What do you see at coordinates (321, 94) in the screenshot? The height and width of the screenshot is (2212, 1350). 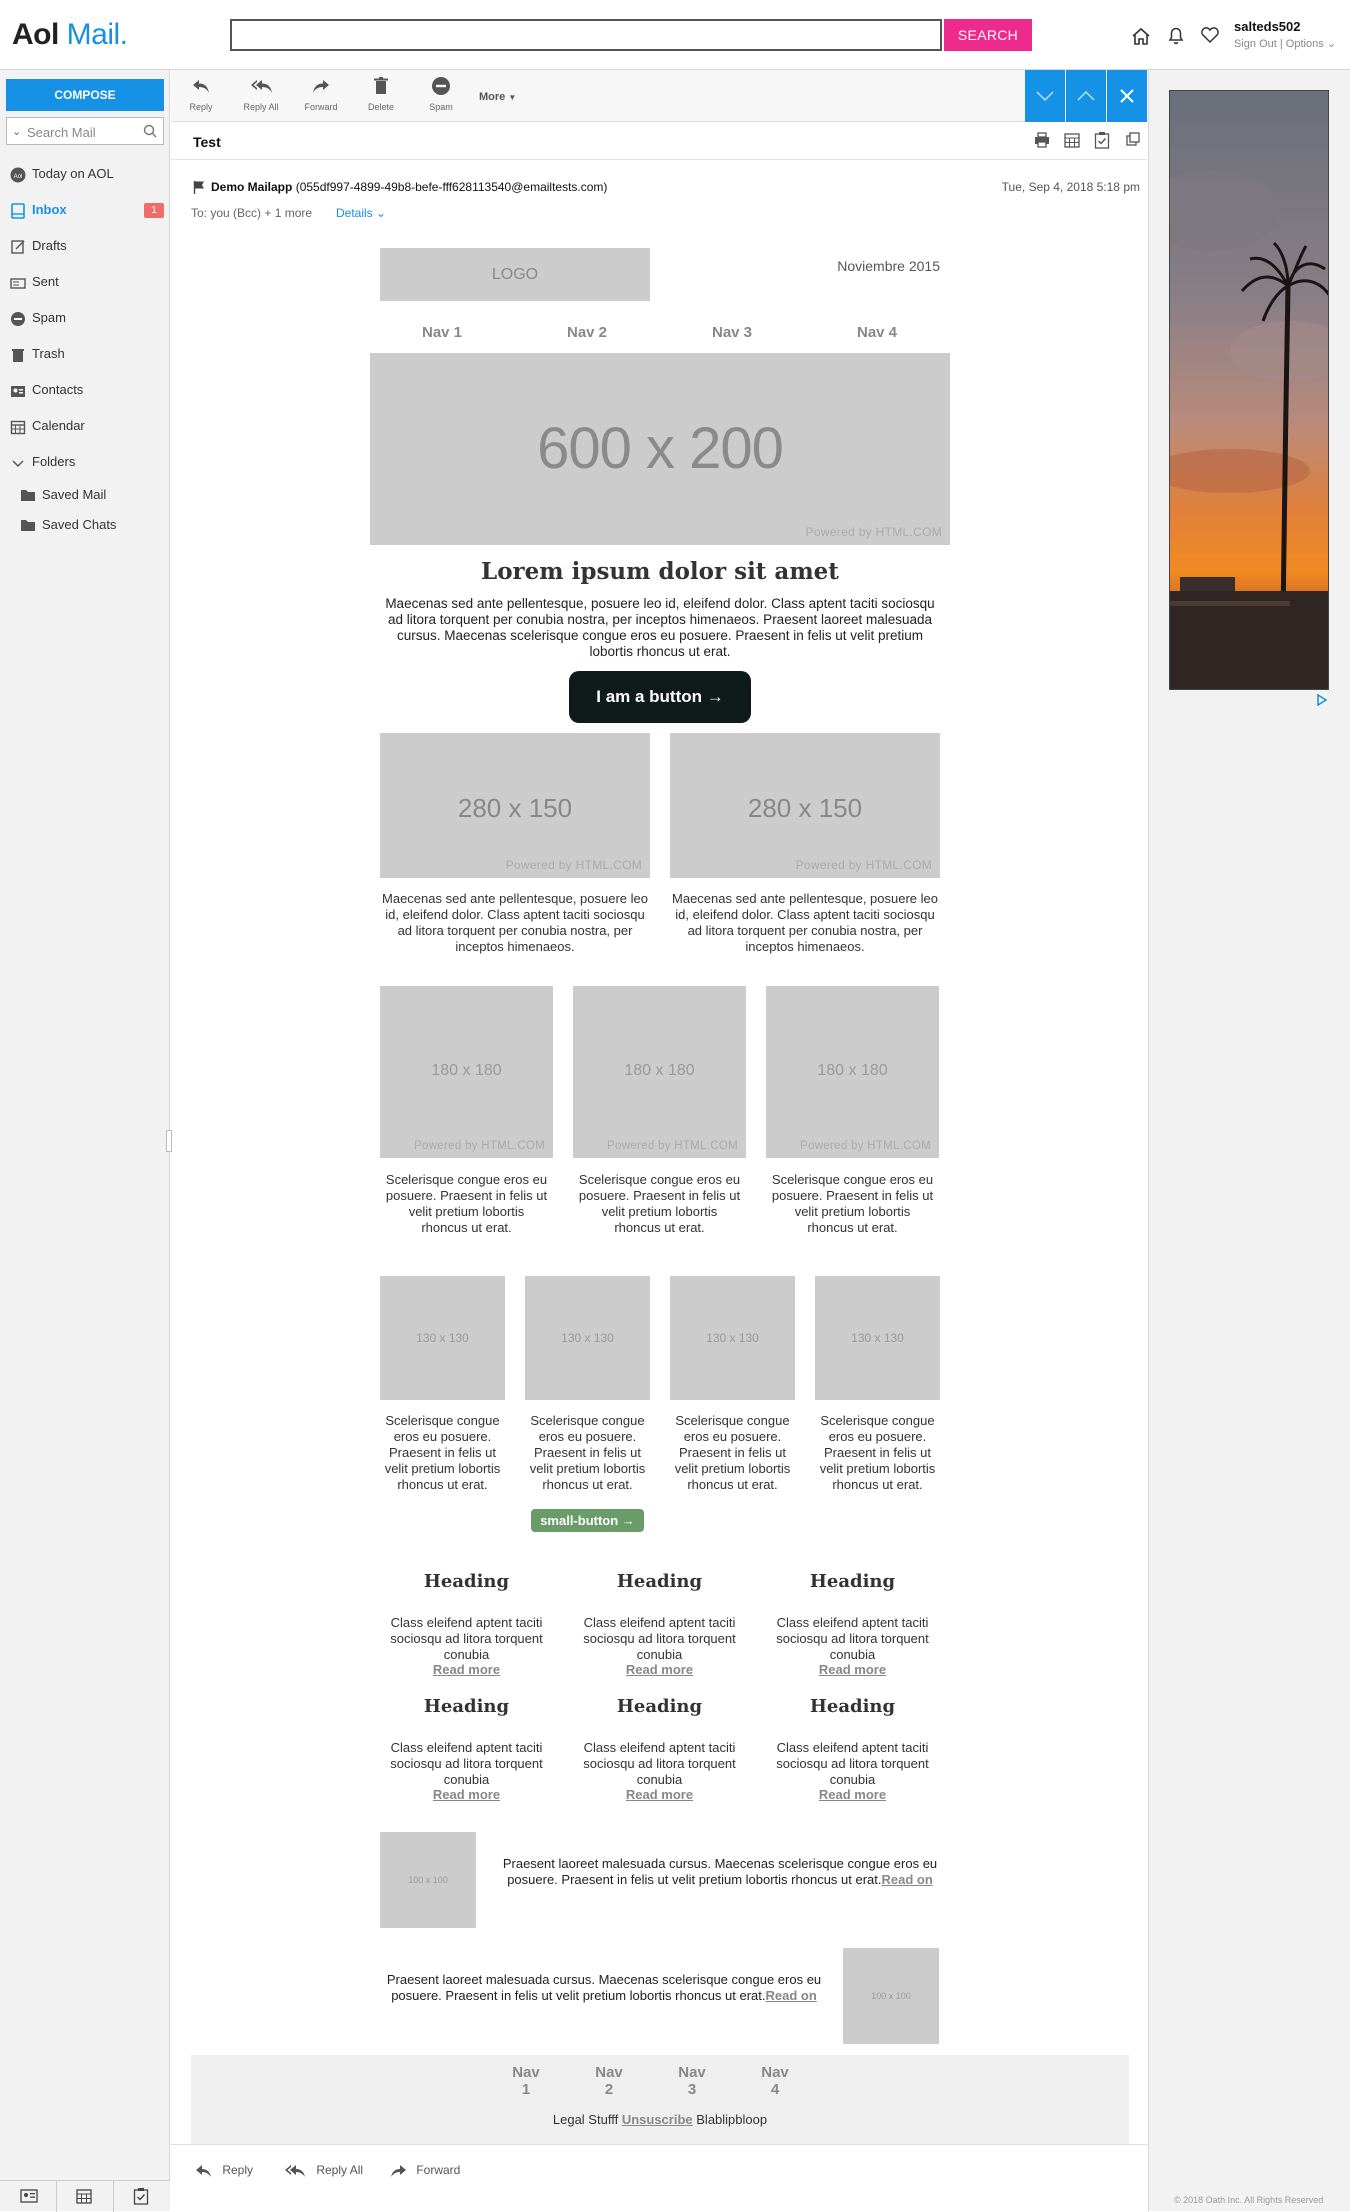 I see `forward-button: Forward` at bounding box center [321, 94].